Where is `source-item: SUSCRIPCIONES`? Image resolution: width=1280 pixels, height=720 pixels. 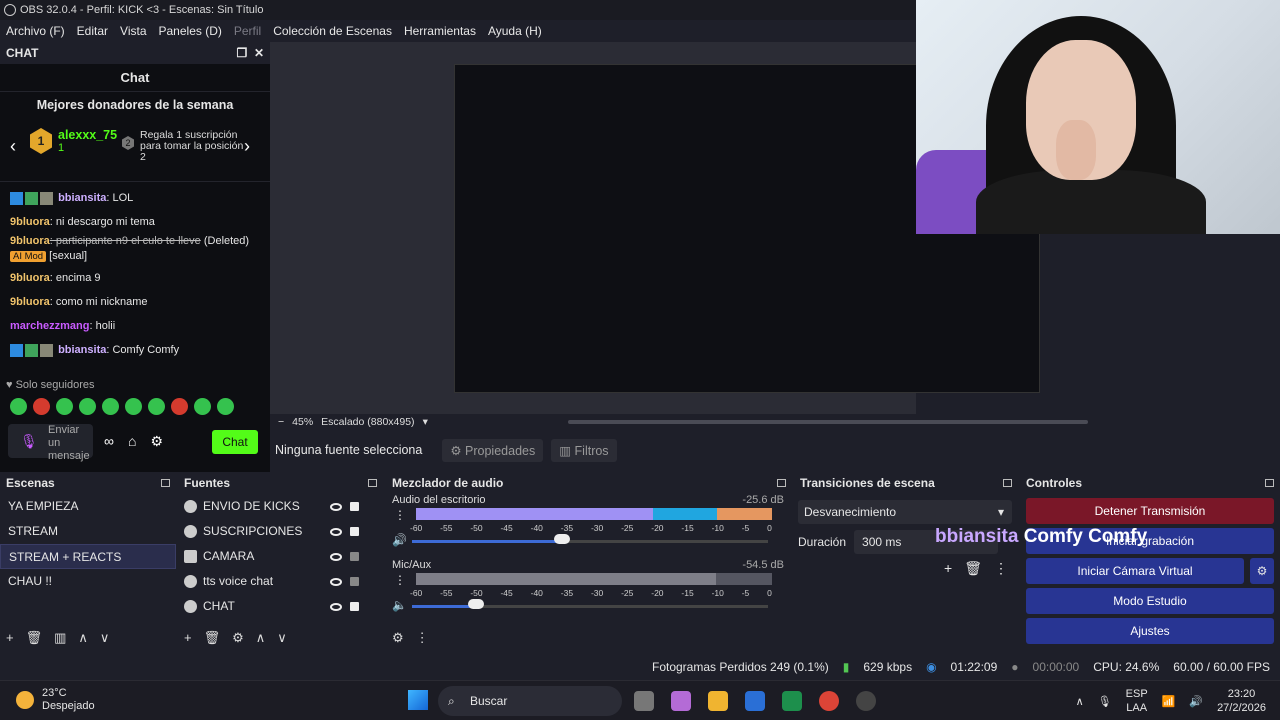 source-item: SUSCRIPCIONES is located at coordinates (280, 531).